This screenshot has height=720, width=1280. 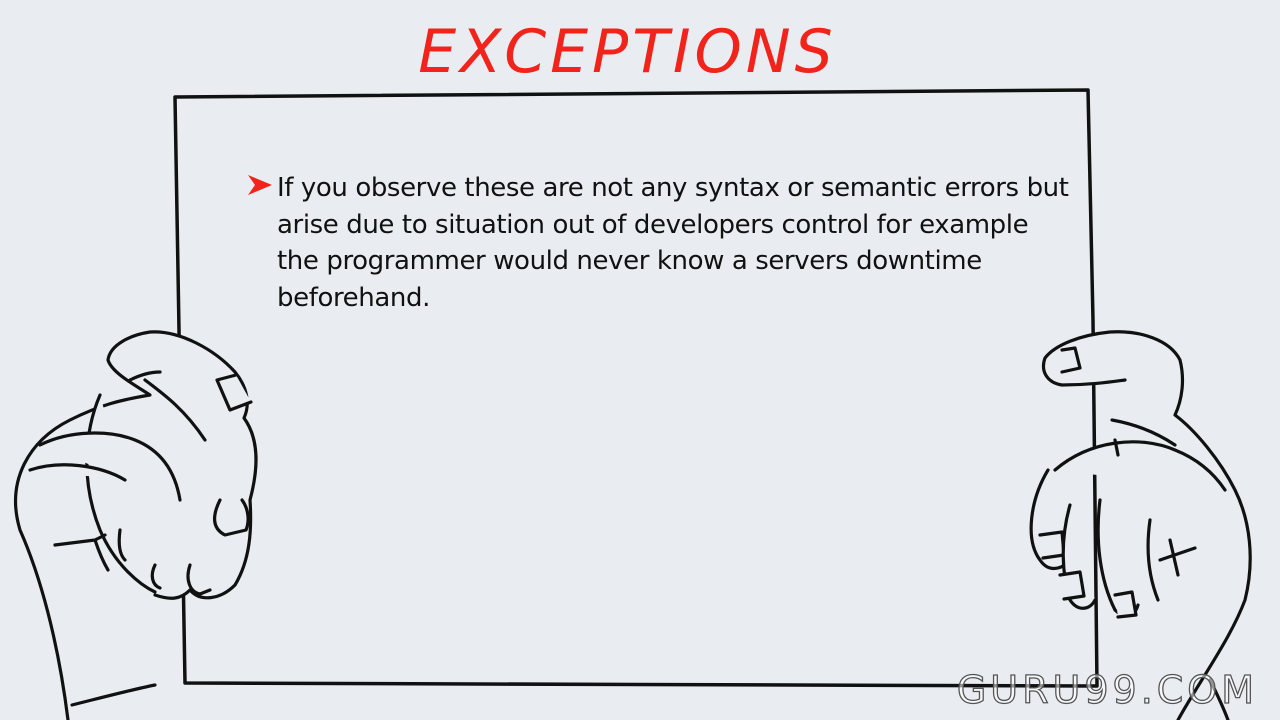 I want to click on watermark-logo: GURU99.COM, so click(x=1107, y=689).